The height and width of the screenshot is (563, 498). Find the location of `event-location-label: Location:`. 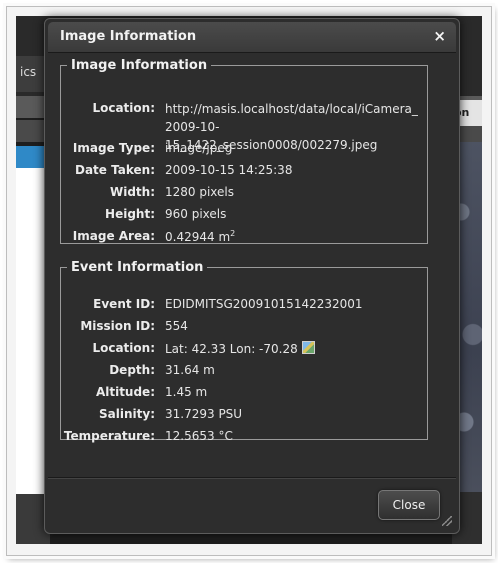

event-location-label: Location: is located at coordinates (123, 348).